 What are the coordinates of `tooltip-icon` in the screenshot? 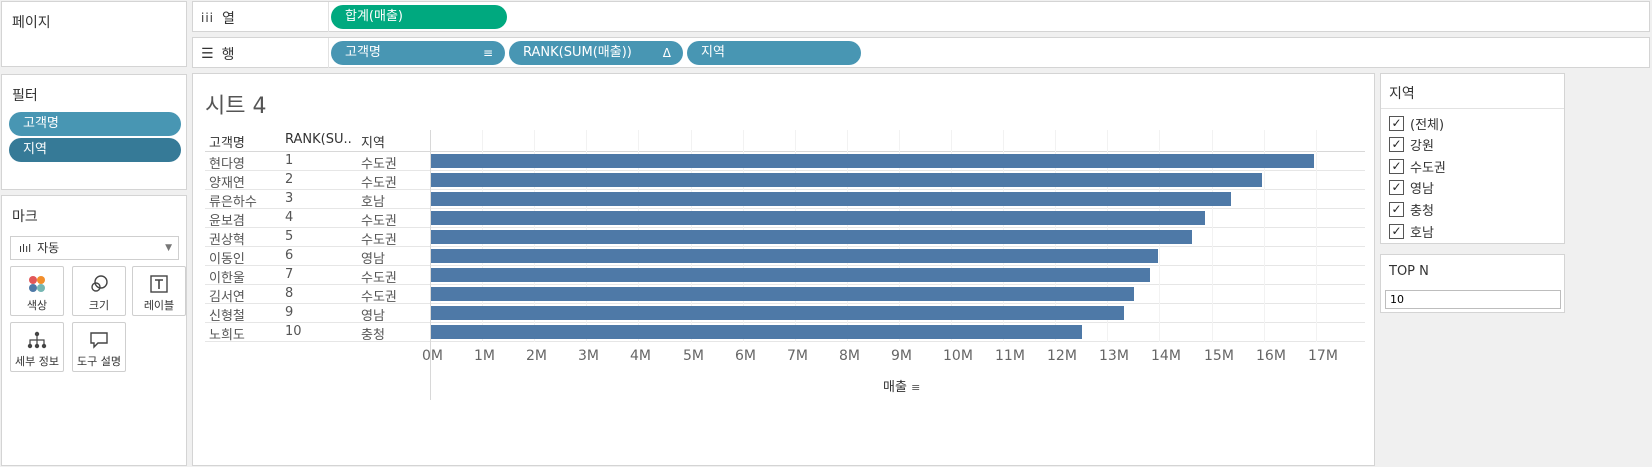 It's located at (99, 340).